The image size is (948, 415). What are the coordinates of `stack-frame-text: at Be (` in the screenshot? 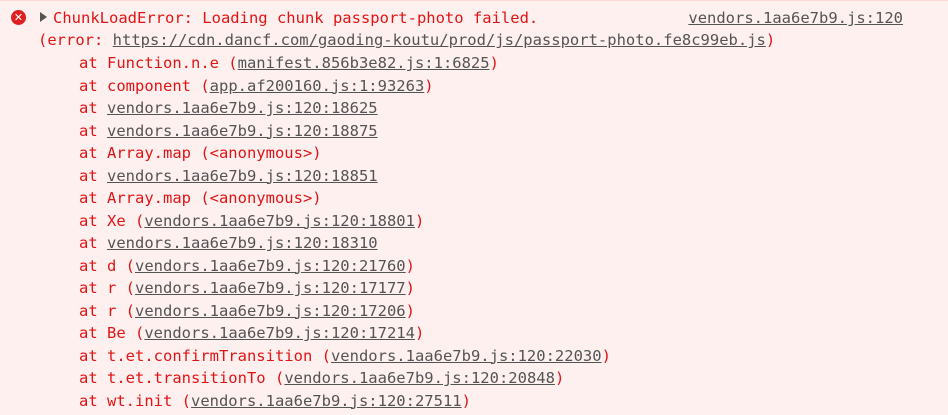 It's located at (112, 333).